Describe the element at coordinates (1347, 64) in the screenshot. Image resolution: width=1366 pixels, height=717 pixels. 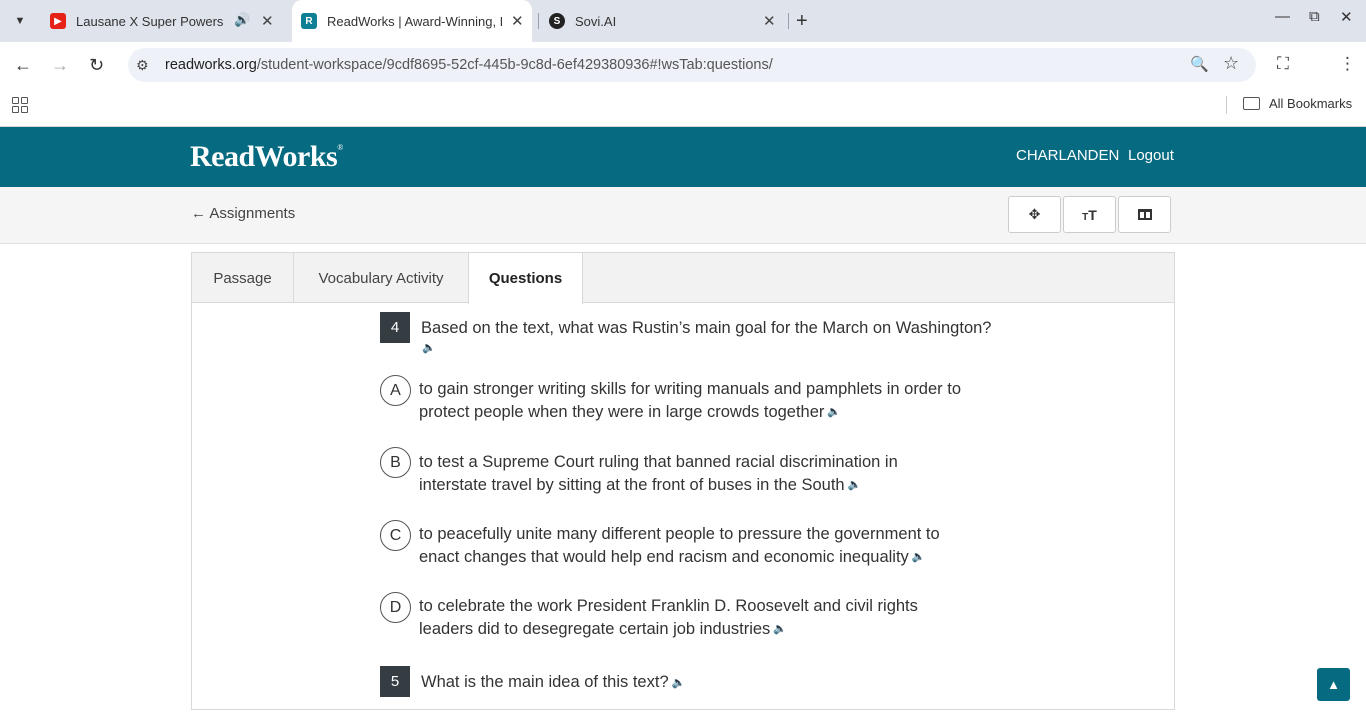
I see `browser-menu-icon: ⋮` at that location.